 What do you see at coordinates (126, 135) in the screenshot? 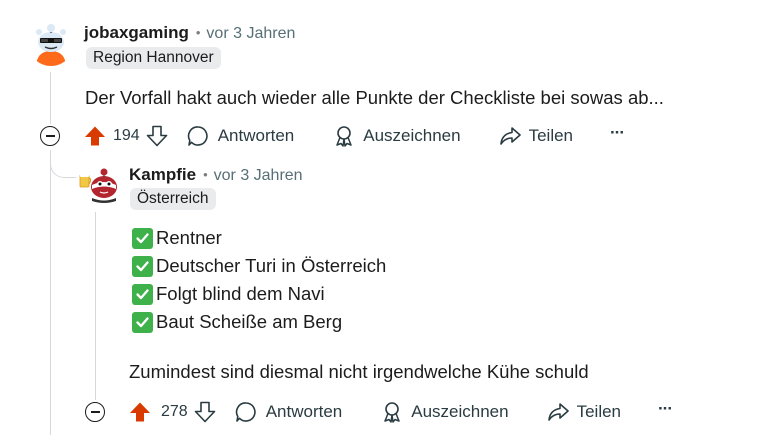
I see `vote-count: 194` at bounding box center [126, 135].